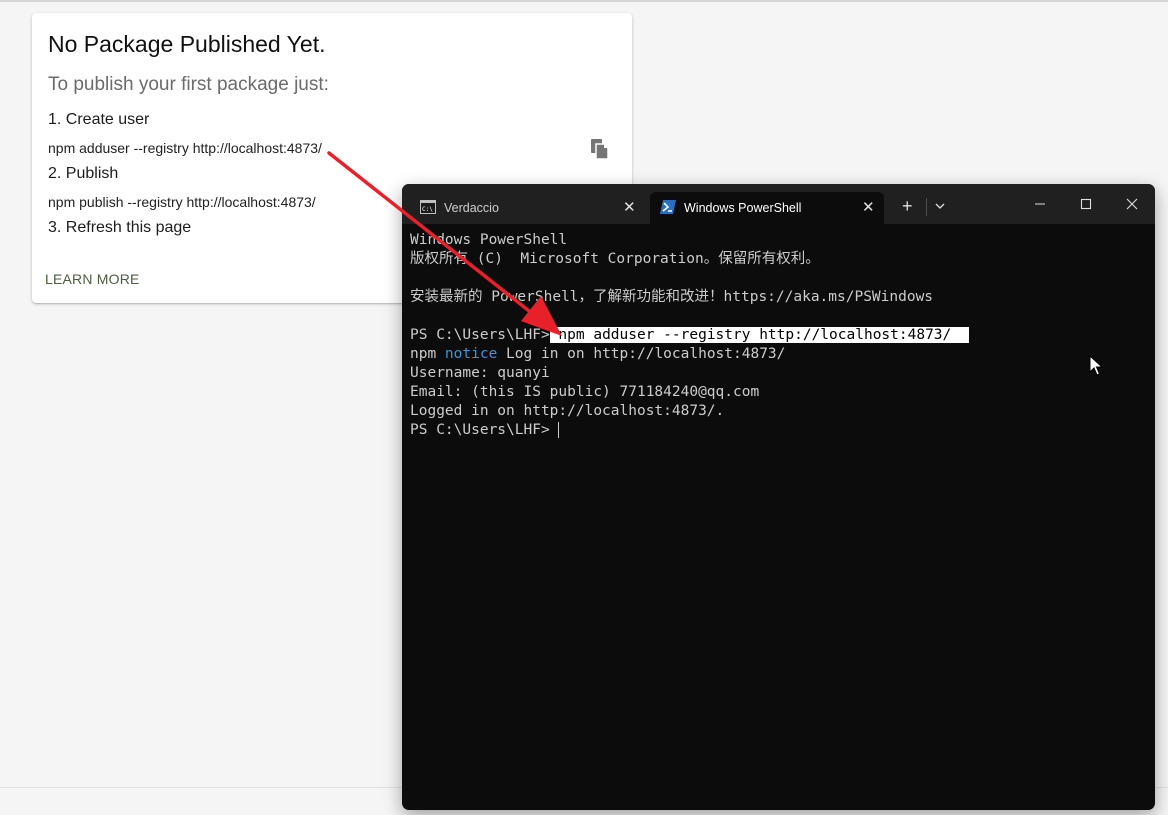 The height and width of the screenshot is (815, 1168). I want to click on step-create-user: 1. Create user, so click(99, 119).